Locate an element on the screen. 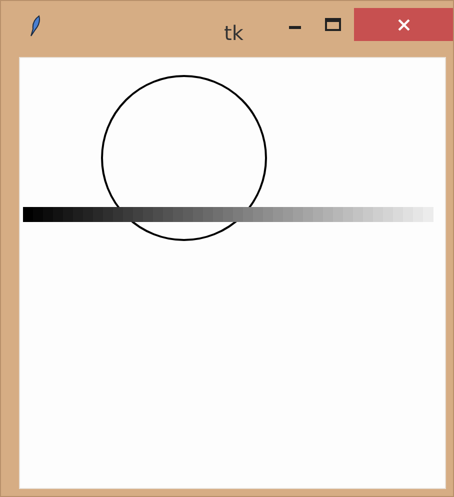 The image size is (454, 497). feather-icon is located at coordinates (35, 26).